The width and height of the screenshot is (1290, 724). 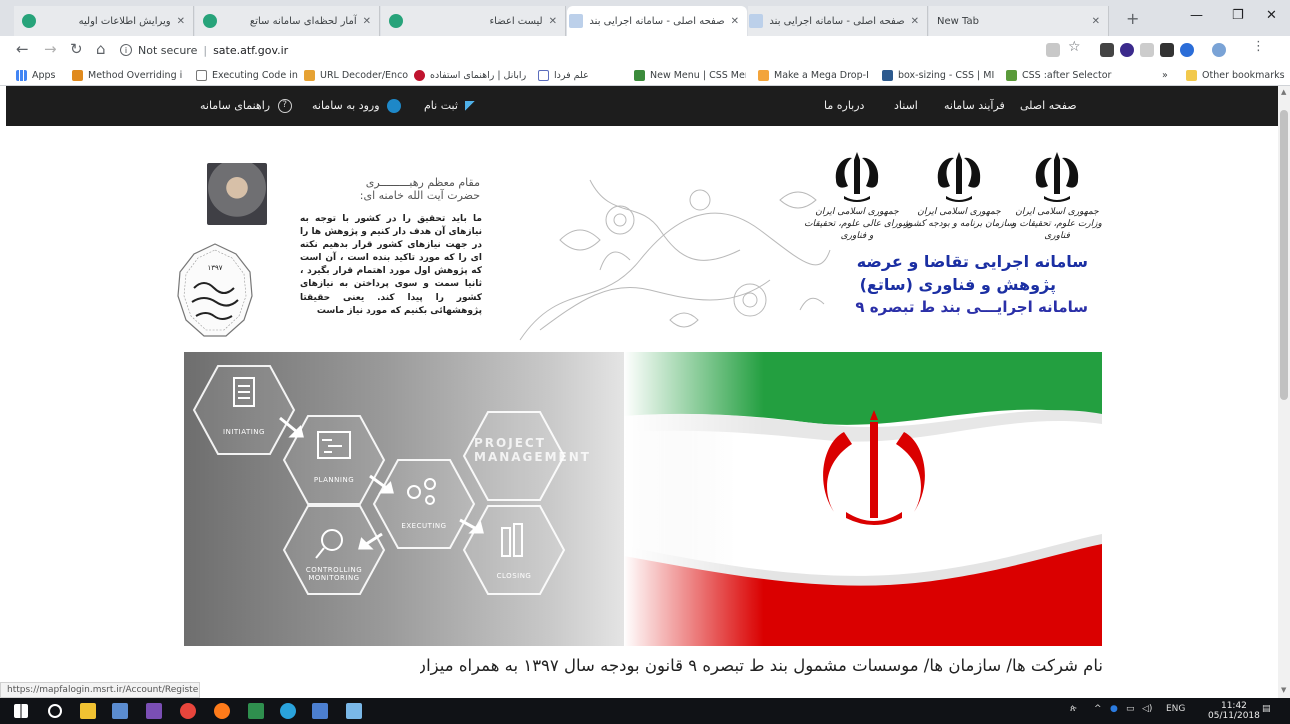 I want to click on page-scrollbar: ▲ ▼, so click(x=1284, y=392).